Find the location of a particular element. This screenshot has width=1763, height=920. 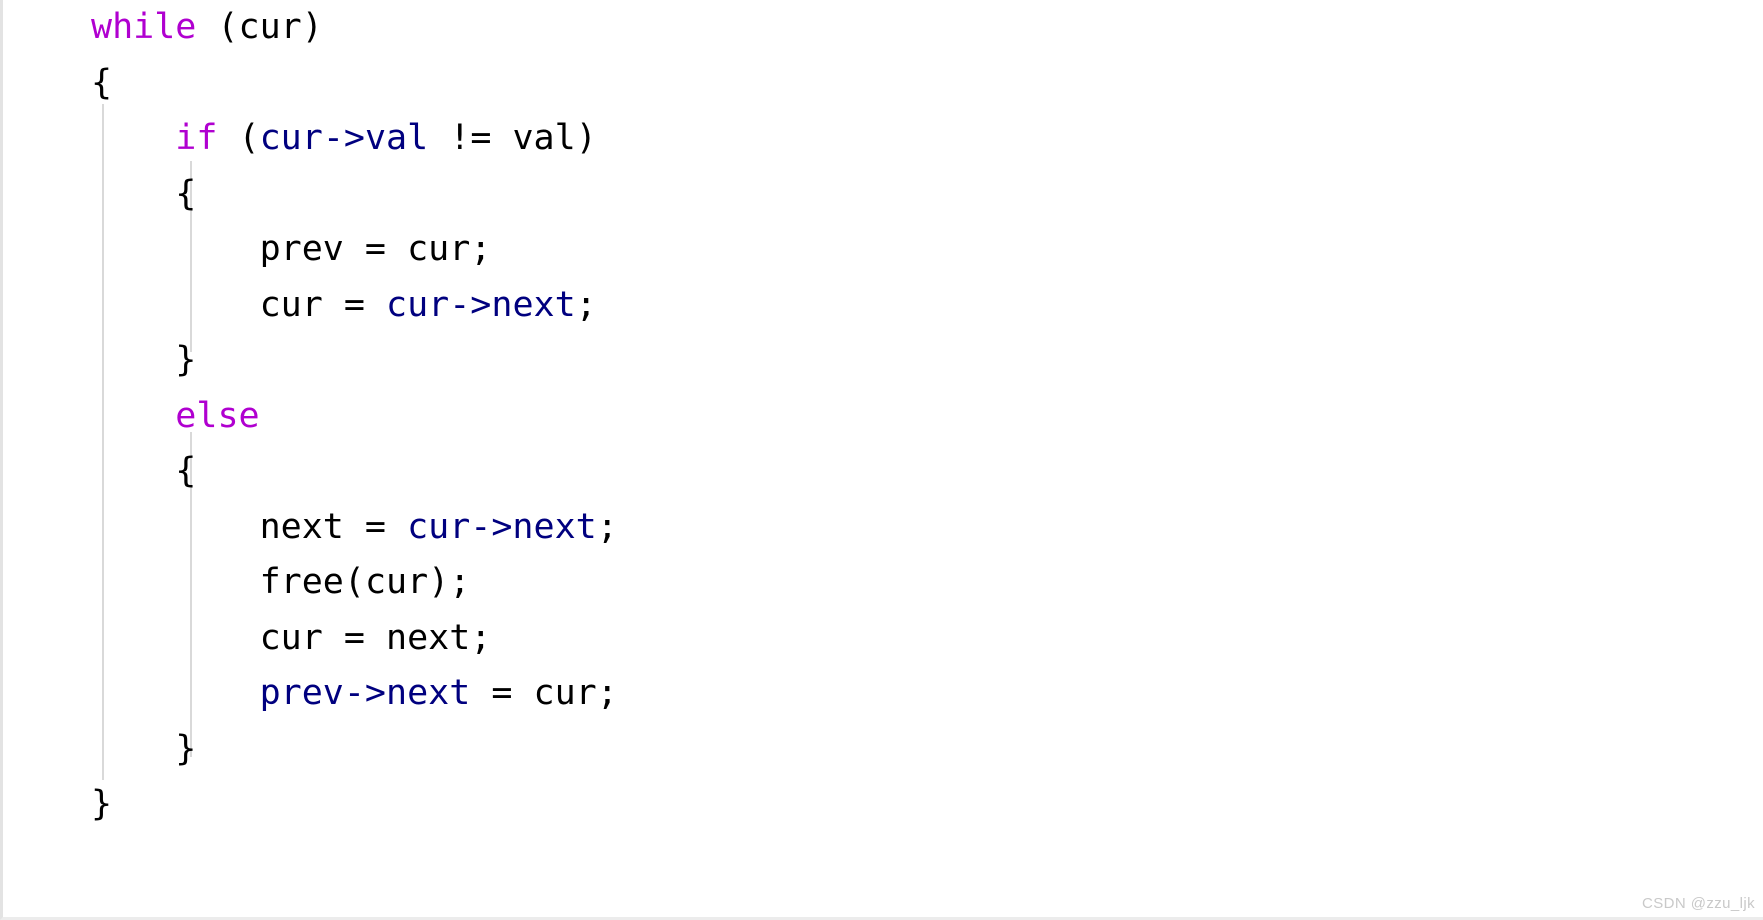

code-token-keyword: while is located at coordinates (144, 27).